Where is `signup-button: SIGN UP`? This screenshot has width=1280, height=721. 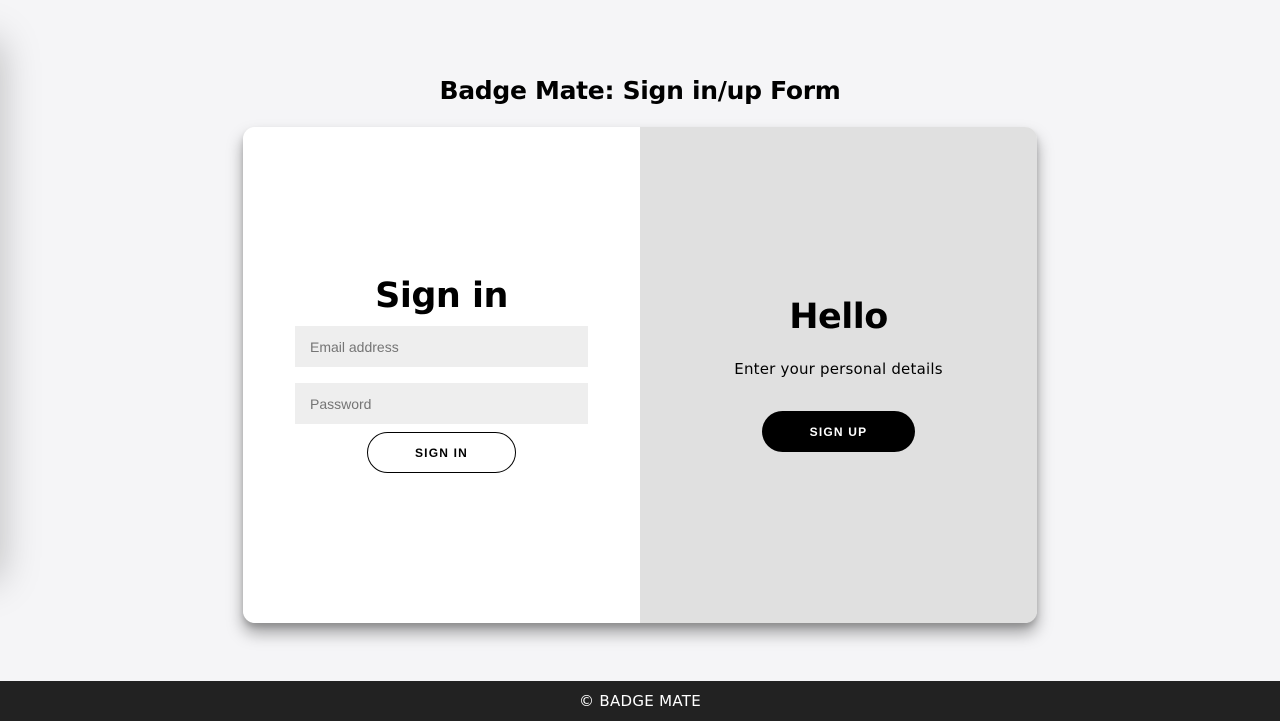 signup-button: SIGN UP is located at coordinates (838, 431).